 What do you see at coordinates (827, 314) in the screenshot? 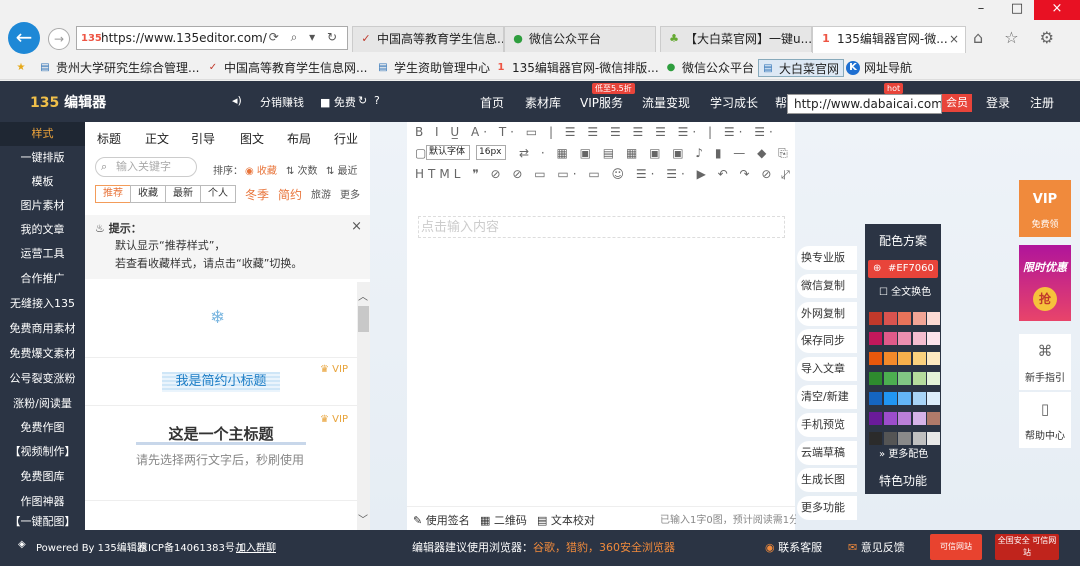
I see `external-copy-button: 外网复制` at bounding box center [827, 314].